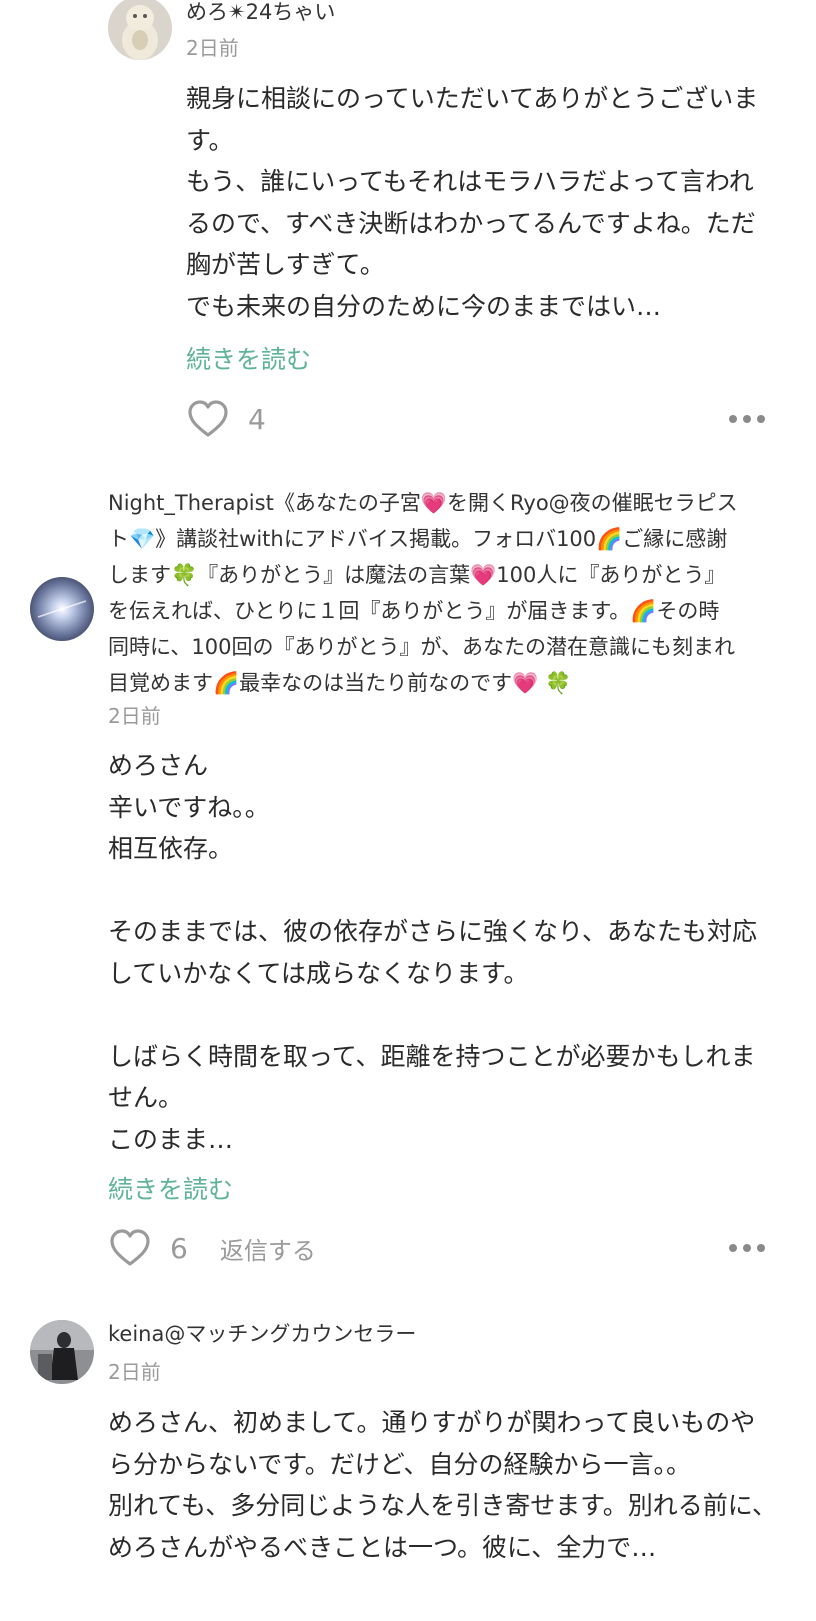 The image size is (816, 1621). I want to click on like-count: 6, so click(179, 1248).